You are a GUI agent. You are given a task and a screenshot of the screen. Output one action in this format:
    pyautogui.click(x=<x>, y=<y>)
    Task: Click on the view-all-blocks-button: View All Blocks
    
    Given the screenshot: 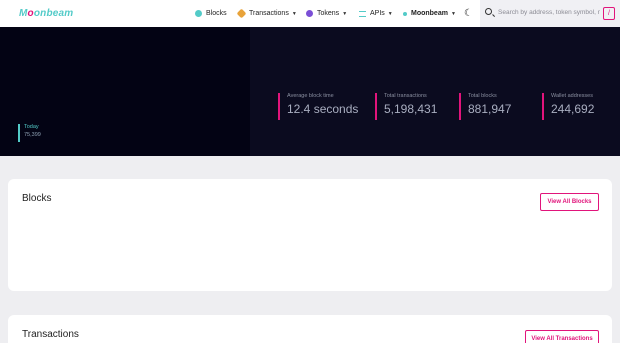 What is the action you would take?
    pyautogui.click(x=569, y=202)
    